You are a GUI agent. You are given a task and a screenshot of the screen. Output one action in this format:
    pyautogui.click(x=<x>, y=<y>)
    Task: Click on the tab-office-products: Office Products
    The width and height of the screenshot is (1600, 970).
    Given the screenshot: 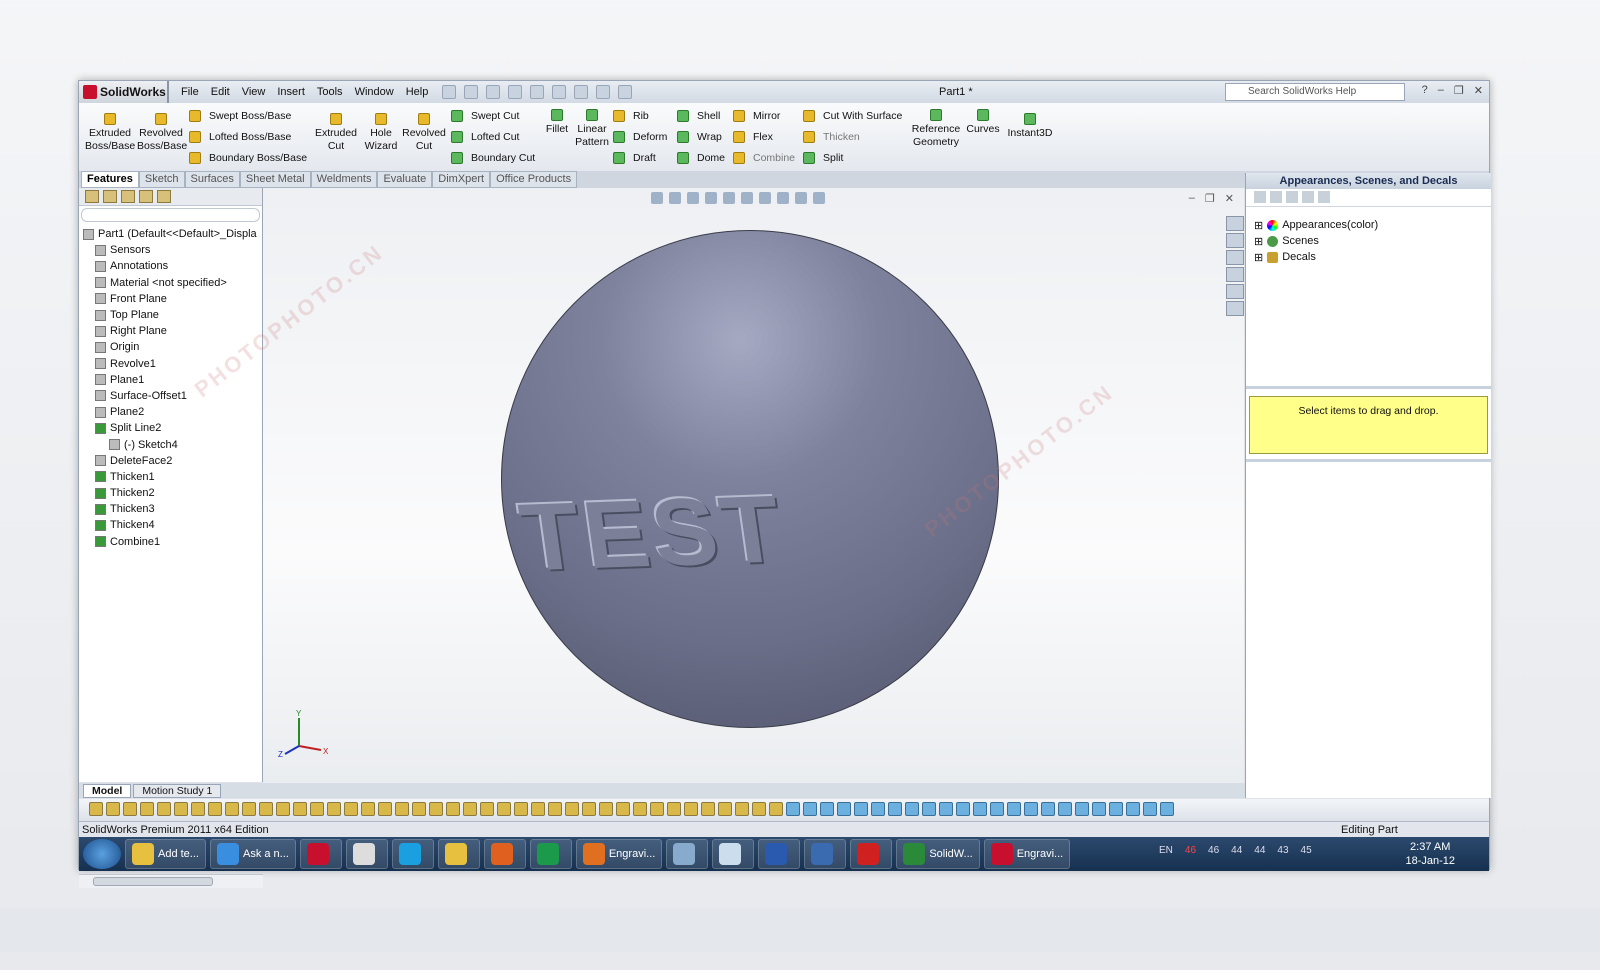 What is the action you would take?
    pyautogui.click(x=534, y=179)
    